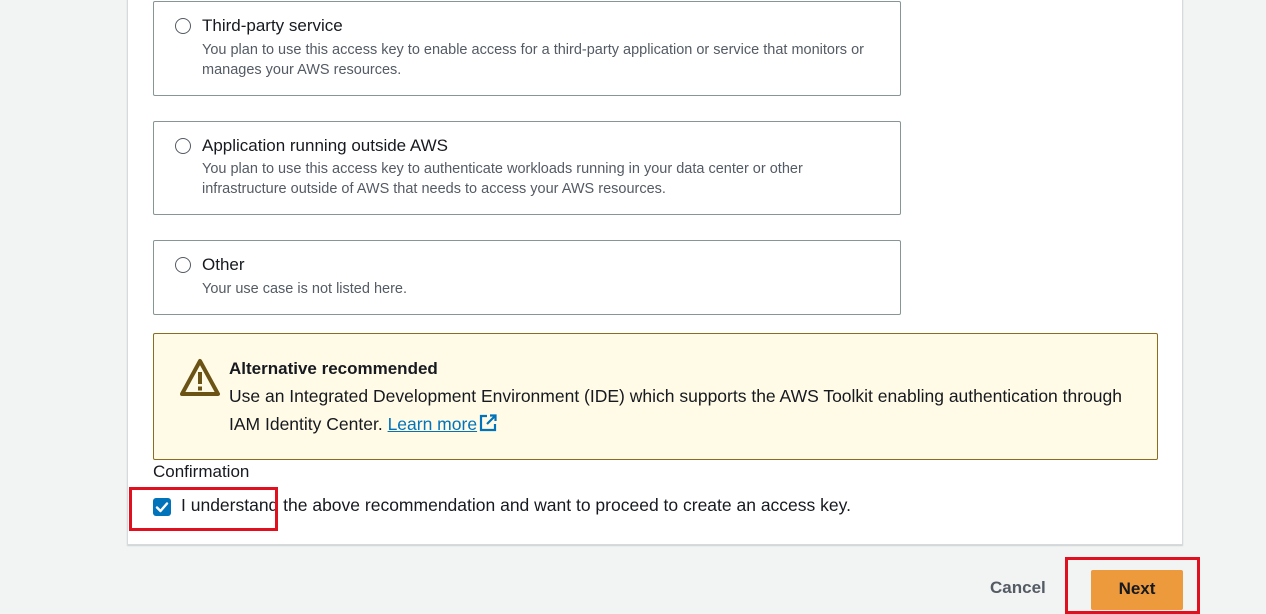 This screenshot has width=1266, height=614. Describe the element at coordinates (527, 277) in the screenshot. I see `option-other: Other Your use case is not listed here.` at that location.